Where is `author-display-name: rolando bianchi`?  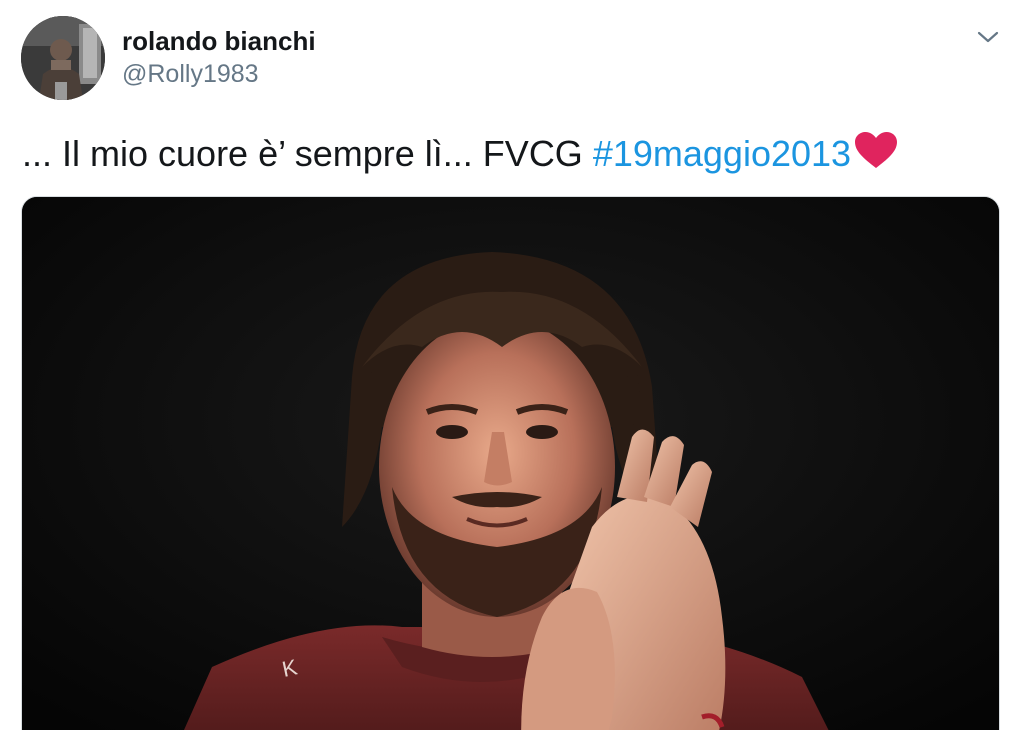
author-display-name: rolando bianchi is located at coordinates (219, 41).